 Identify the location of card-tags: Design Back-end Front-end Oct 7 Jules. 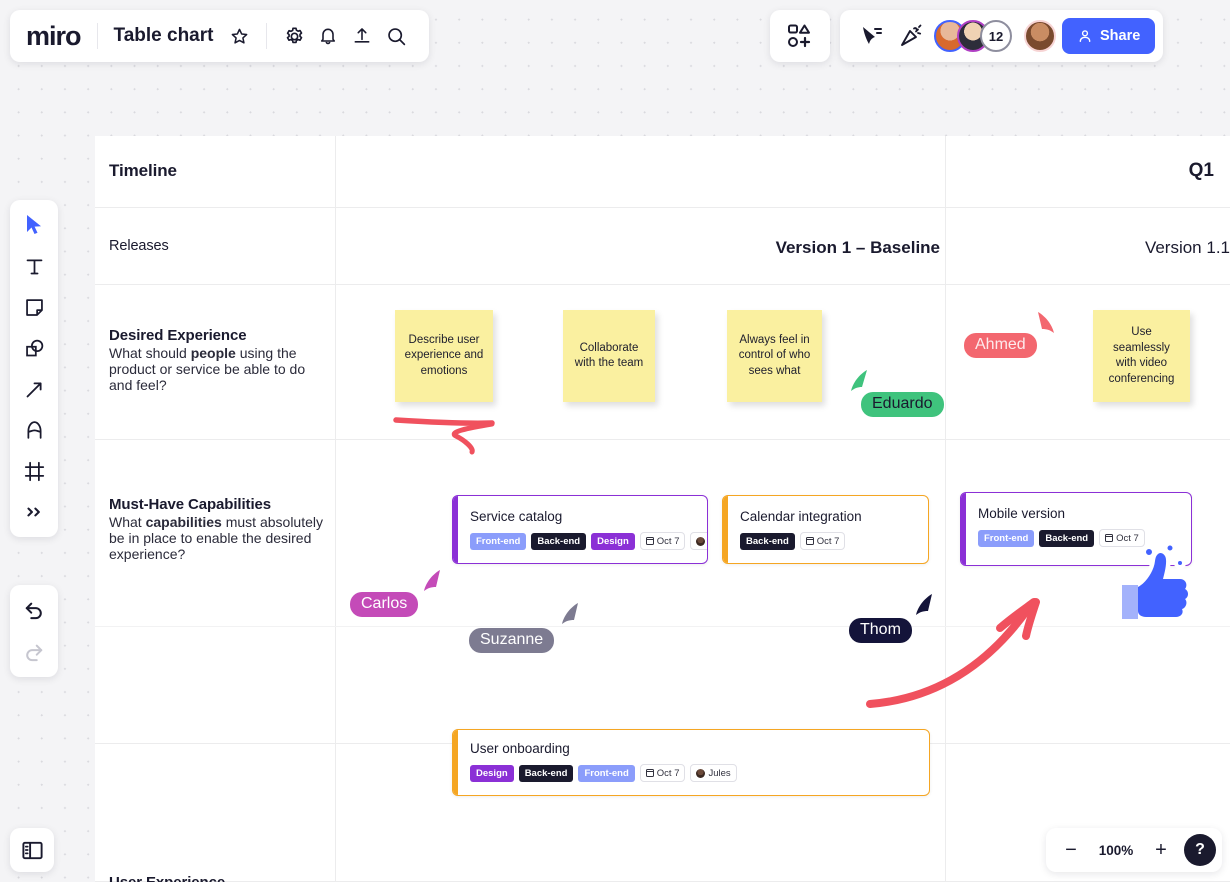
(691, 769).